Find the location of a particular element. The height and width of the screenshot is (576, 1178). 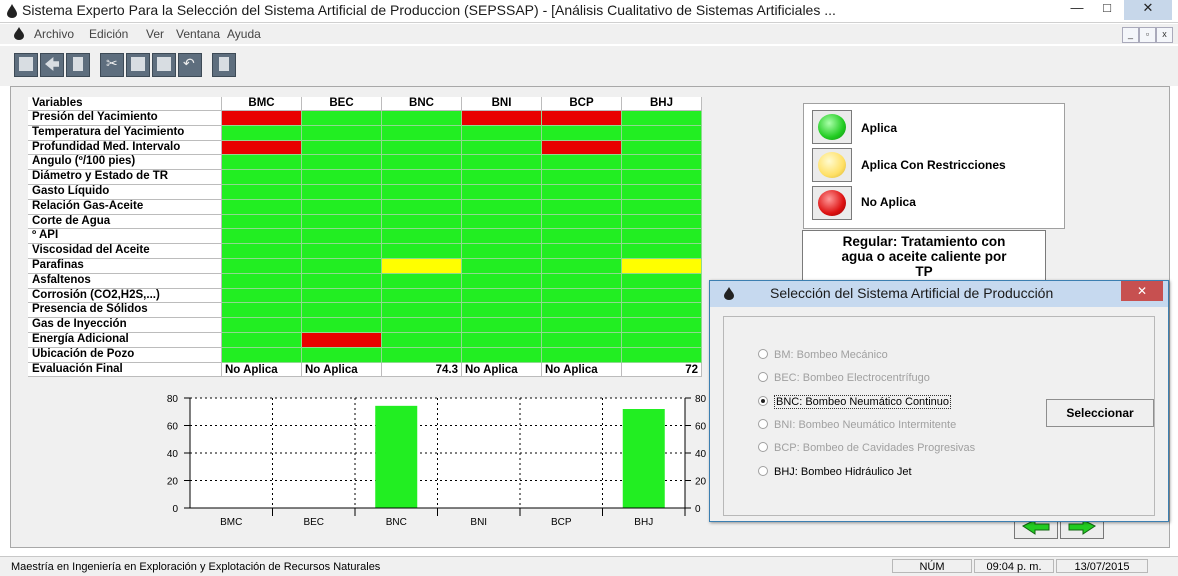

close-button: ✕ is located at coordinates (1148, 10).